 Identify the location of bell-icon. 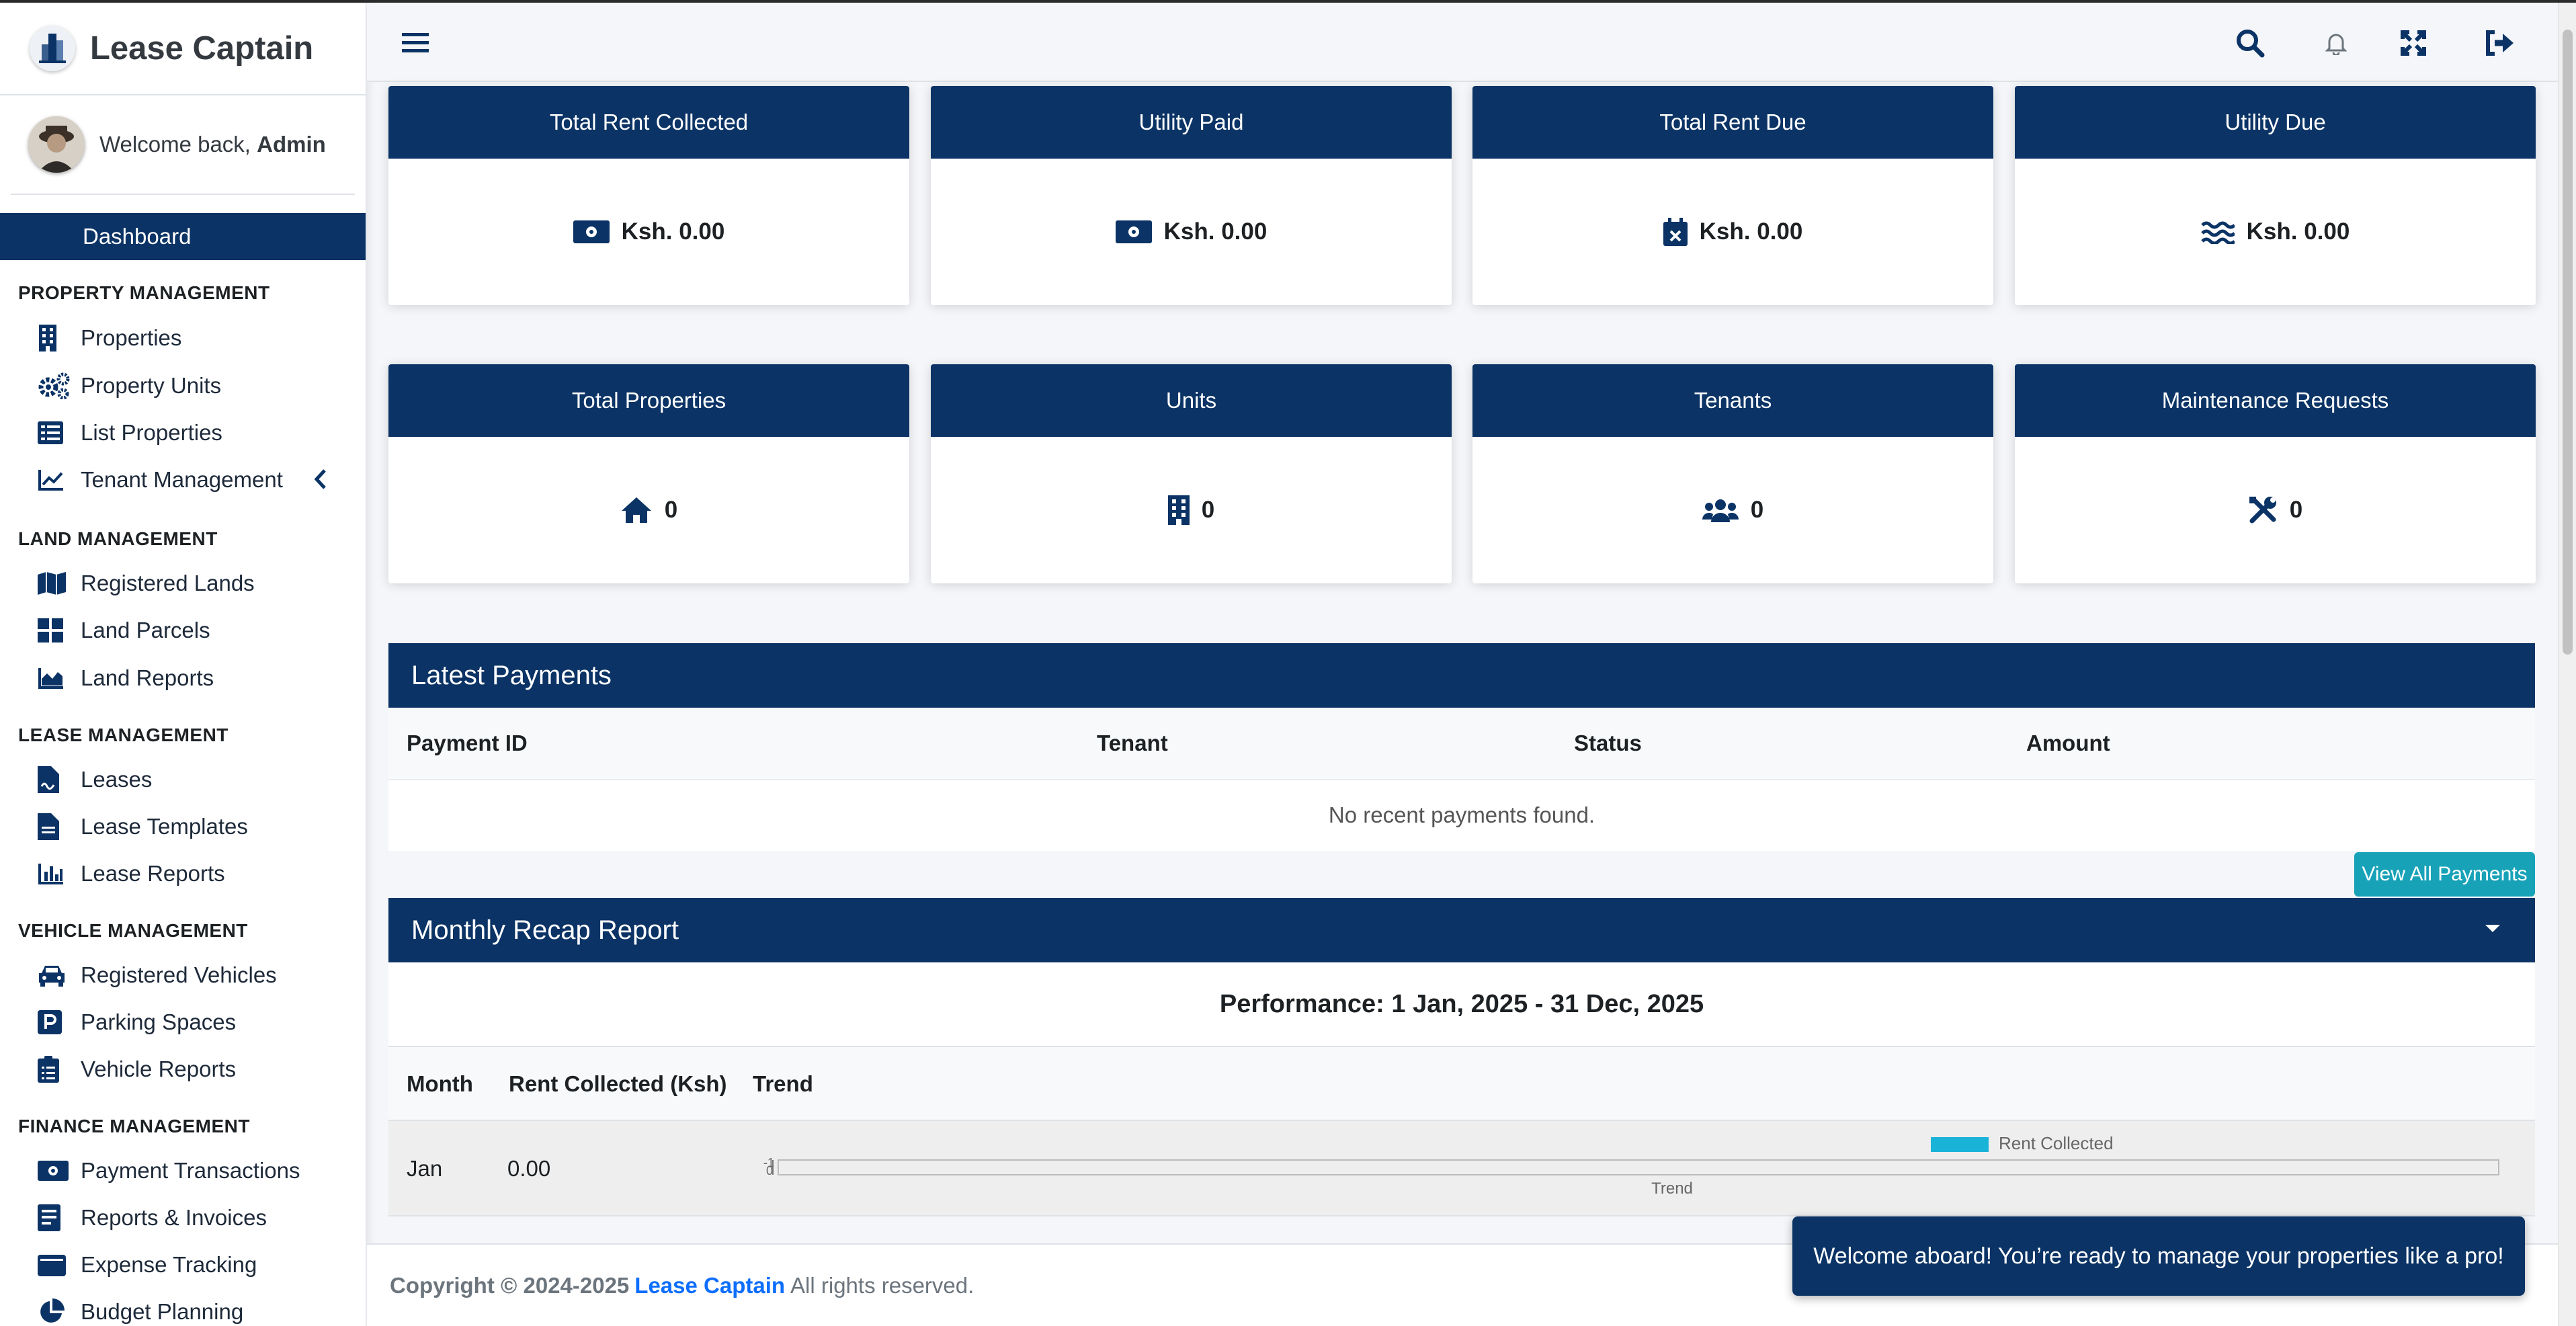
(2336, 43).